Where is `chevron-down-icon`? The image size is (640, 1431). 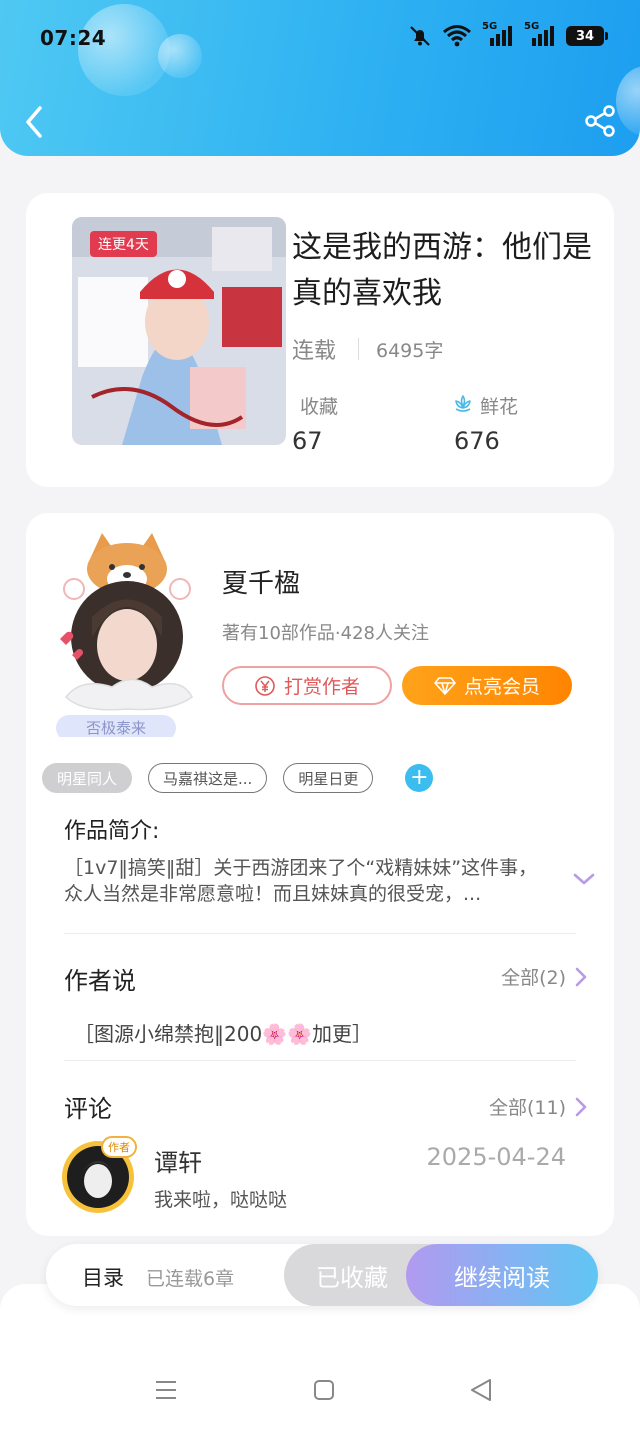
chevron-down-icon is located at coordinates (584, 879).